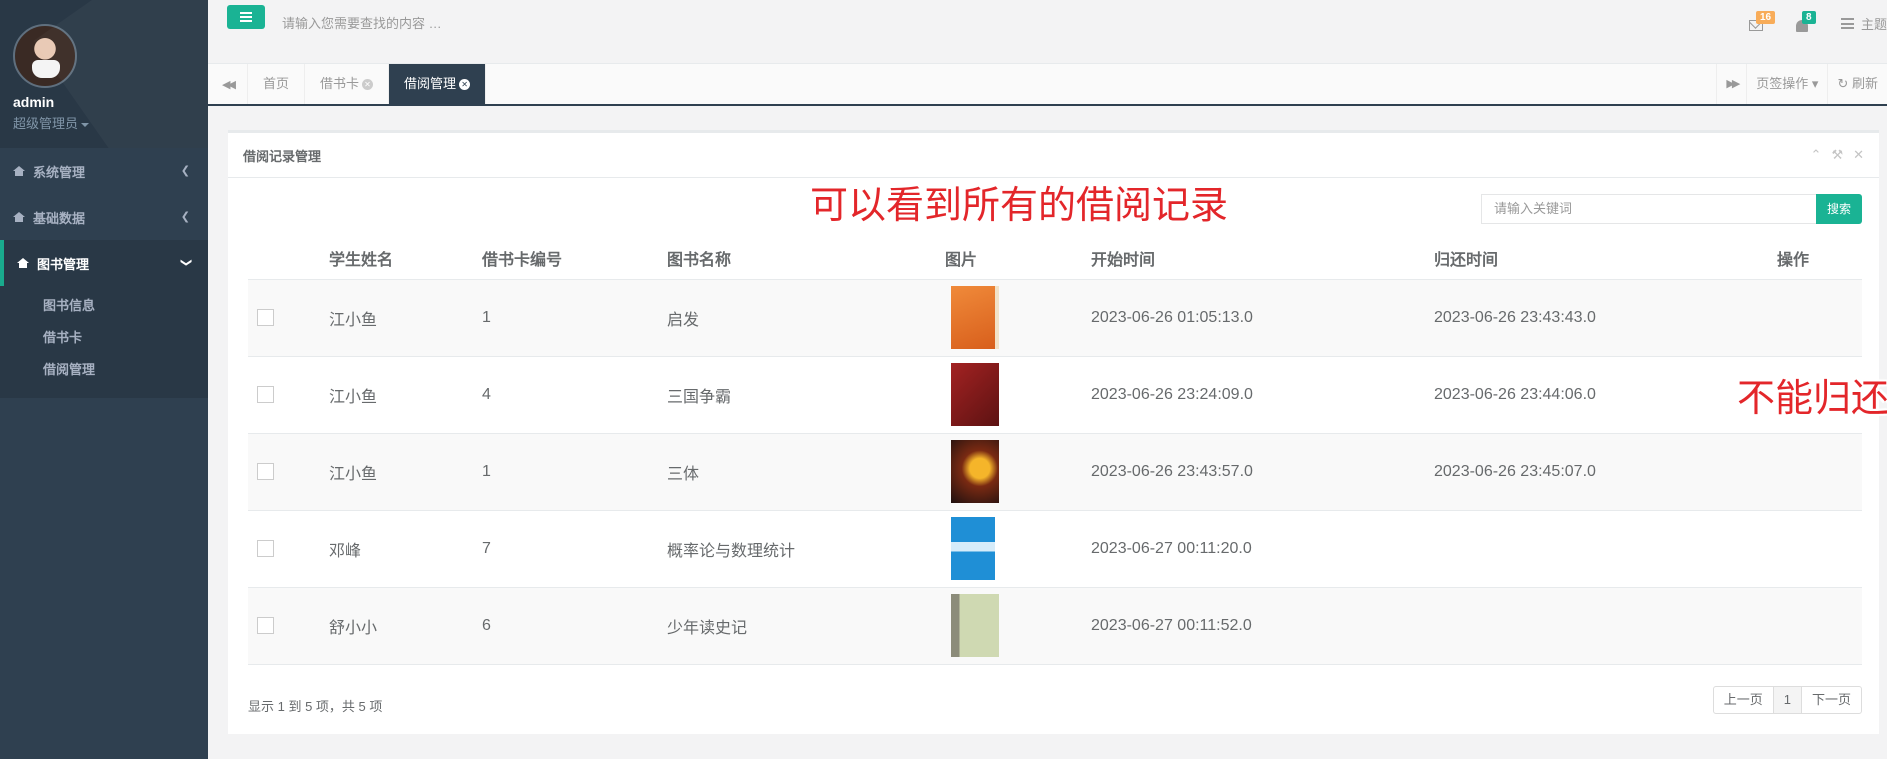 The image size is (1887, 759). What do you see at coordinates (1808, 17) in the screenshot?
I see `notifications-count-badge: 8` at bounding box center [1808, 17].